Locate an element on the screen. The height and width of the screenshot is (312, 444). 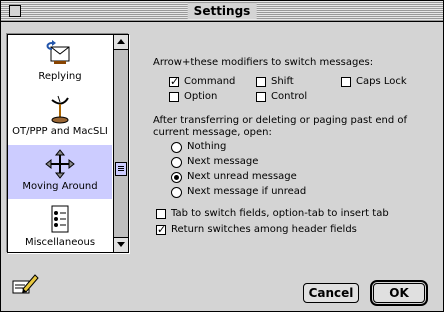
nothing-radio is located at coordinates (176, 147).